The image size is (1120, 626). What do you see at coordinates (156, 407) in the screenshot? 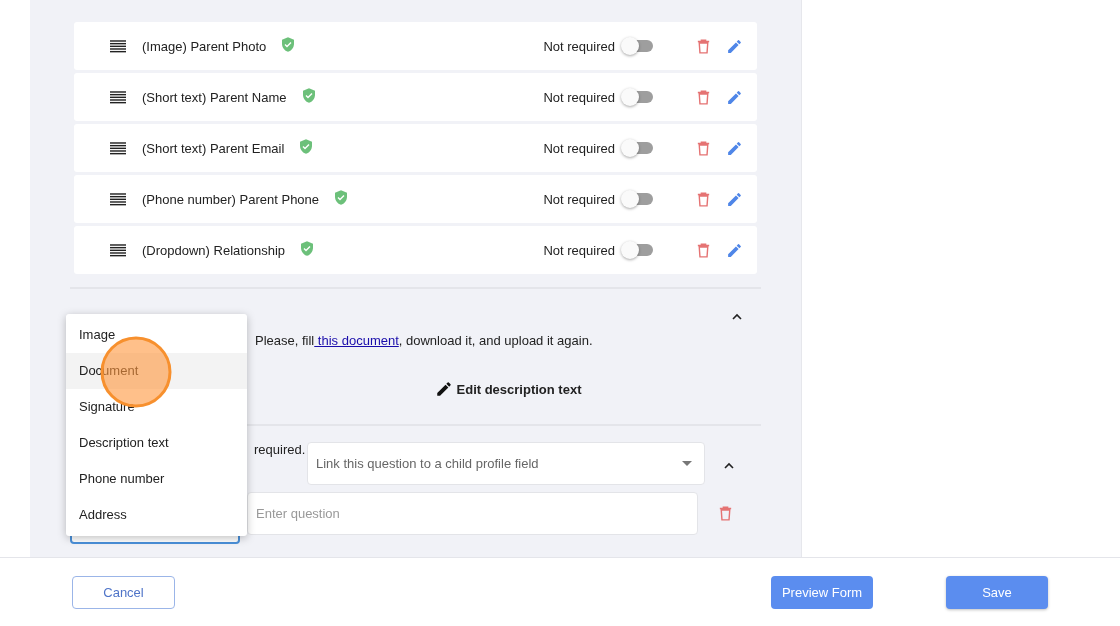
I see `menu-item: Signature` at bounding box center [156, 407].